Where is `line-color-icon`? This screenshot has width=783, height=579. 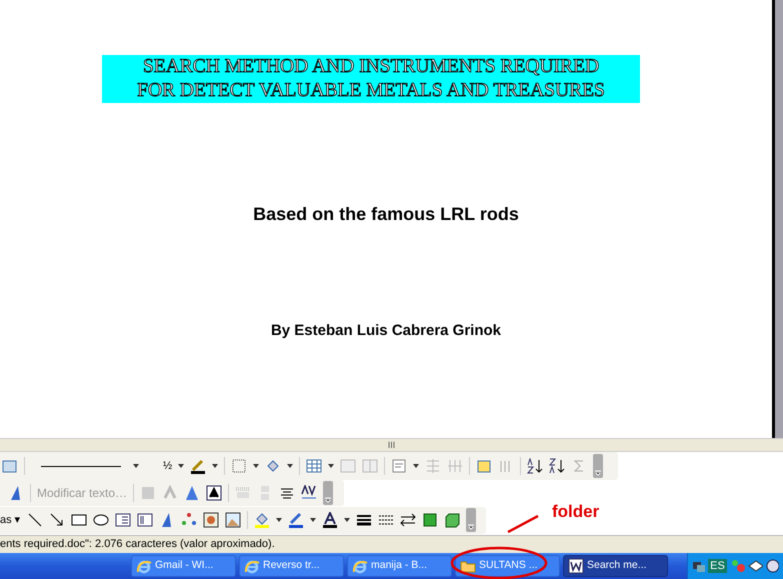
line-color-icon is located at coordinates (296, 520).